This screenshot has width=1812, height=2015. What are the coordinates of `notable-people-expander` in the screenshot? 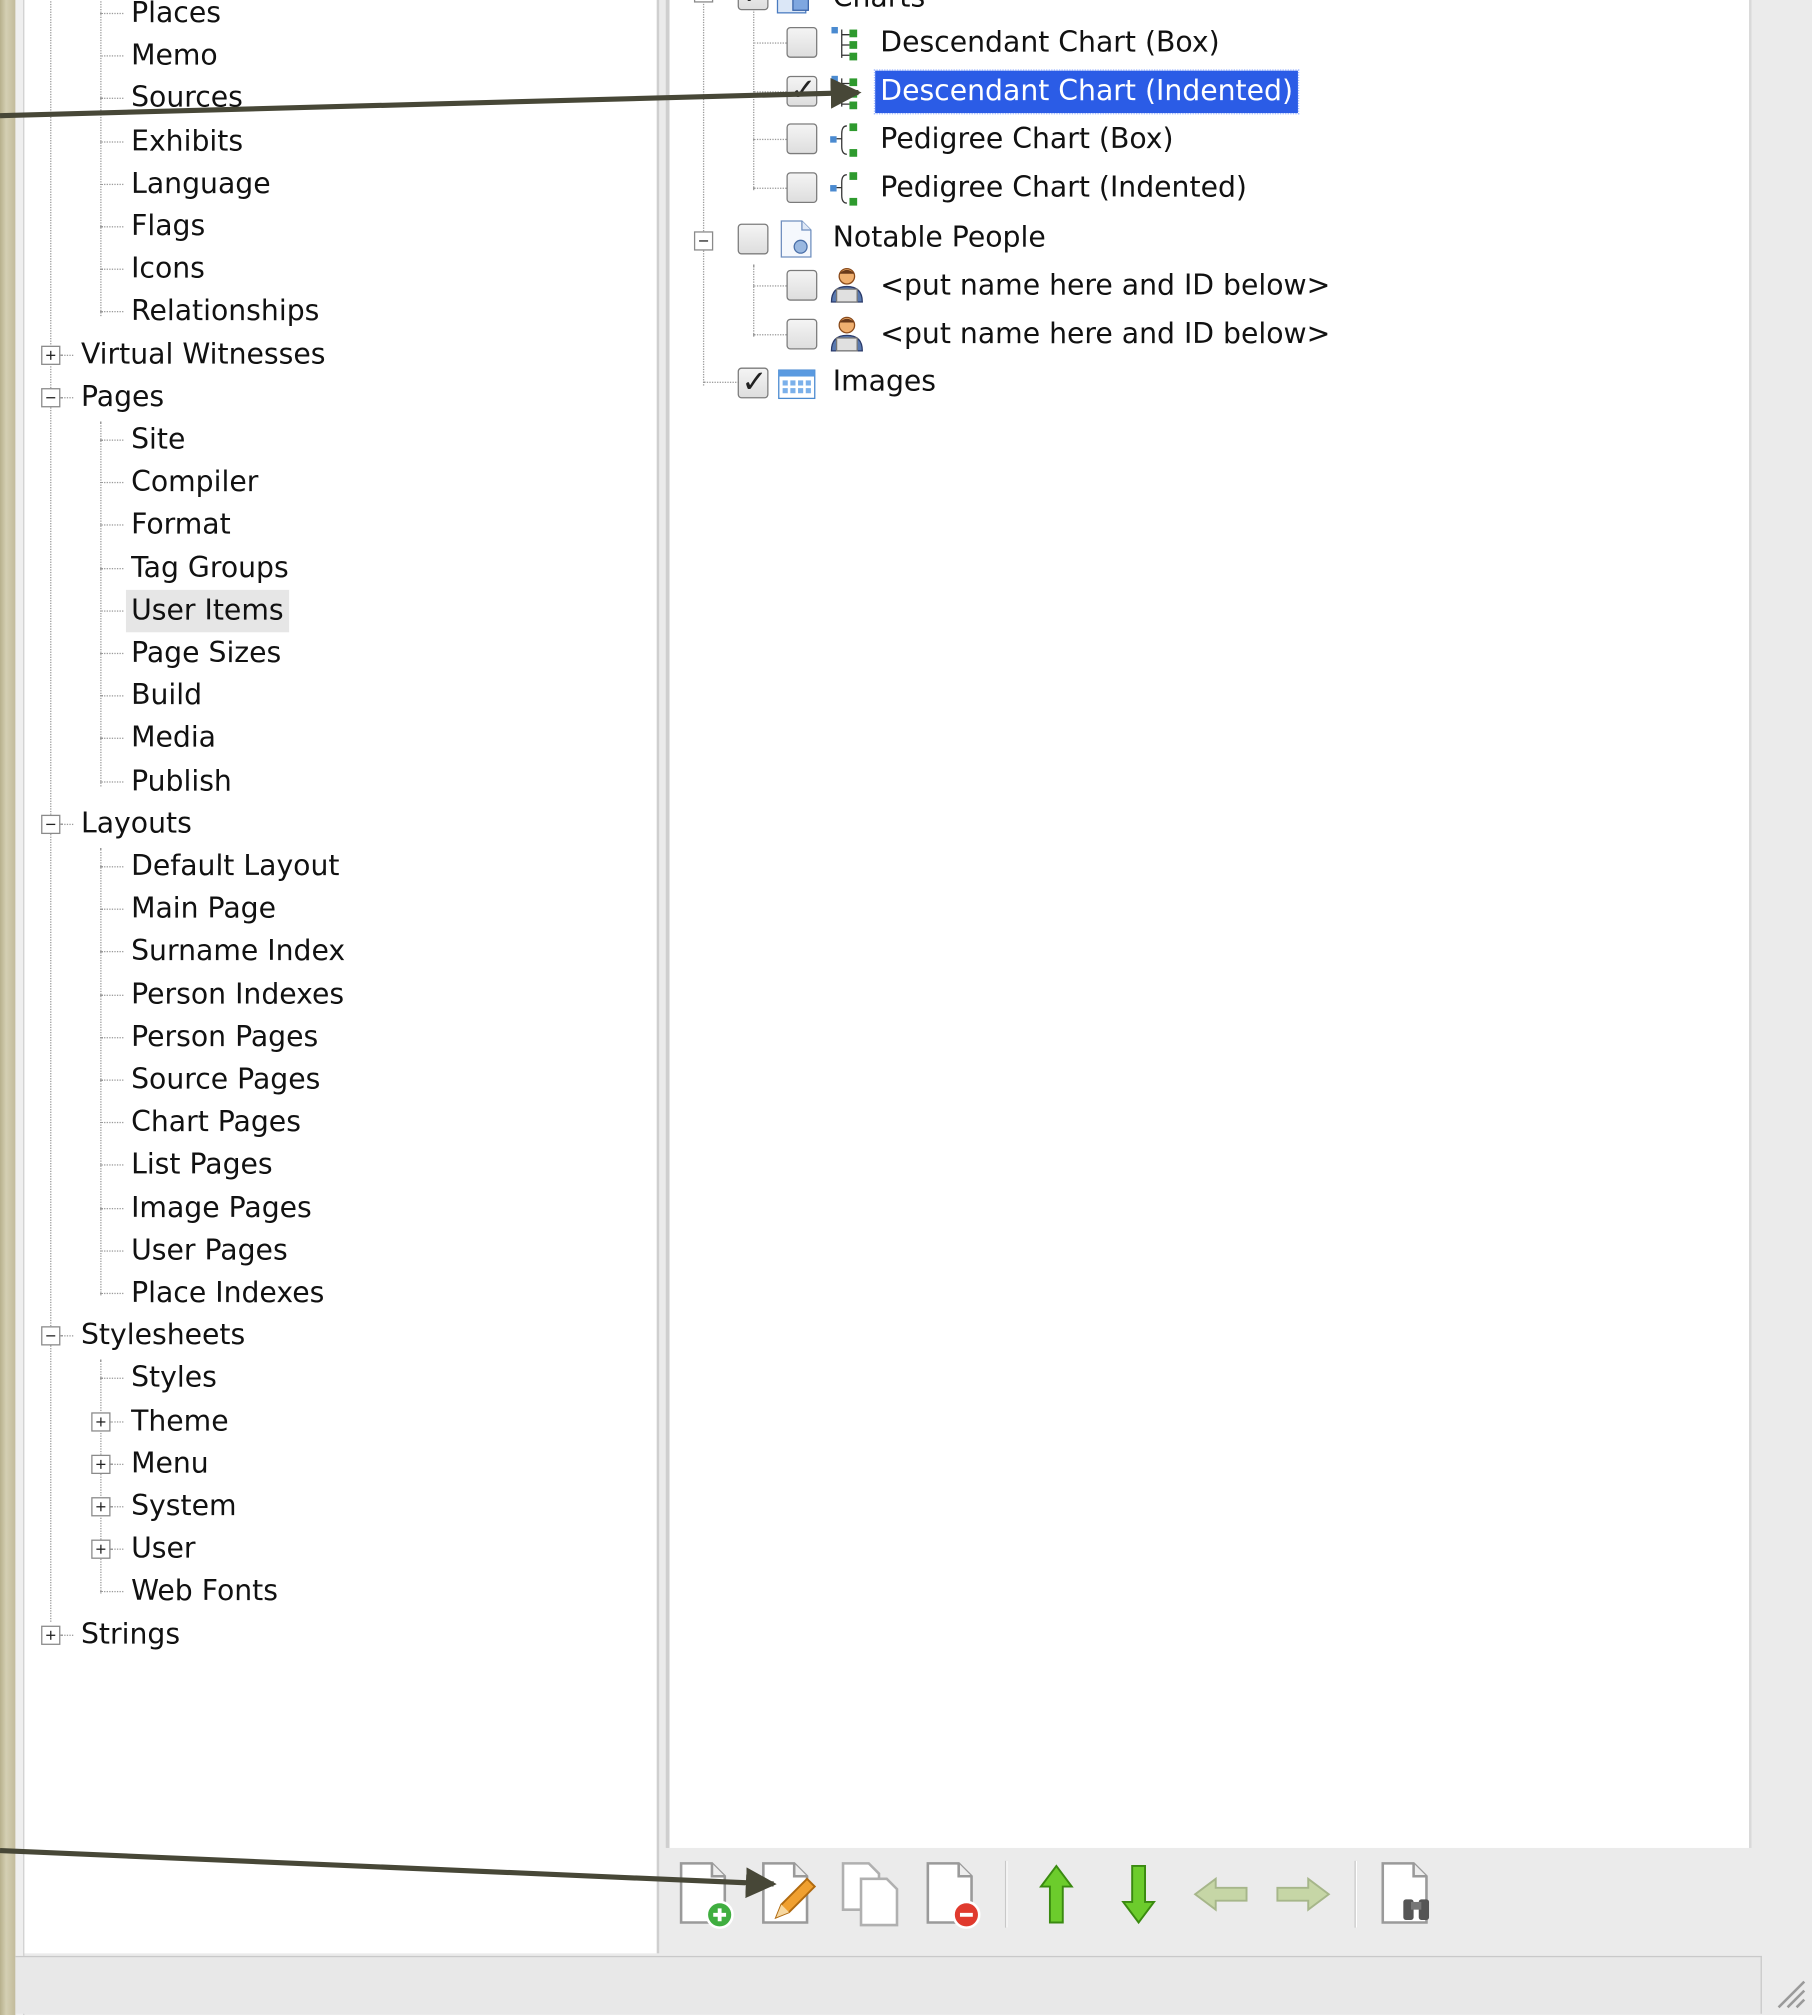 It's located at (703, 241).